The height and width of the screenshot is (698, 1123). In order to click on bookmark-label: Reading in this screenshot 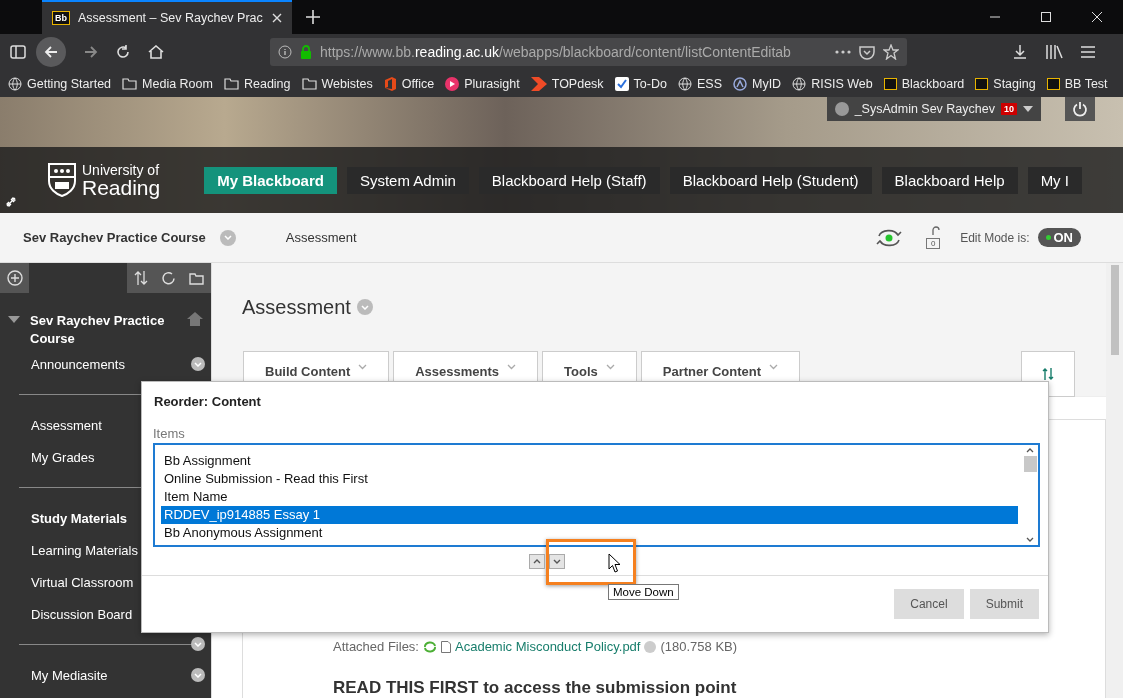, I will do `click(267, 83)`.